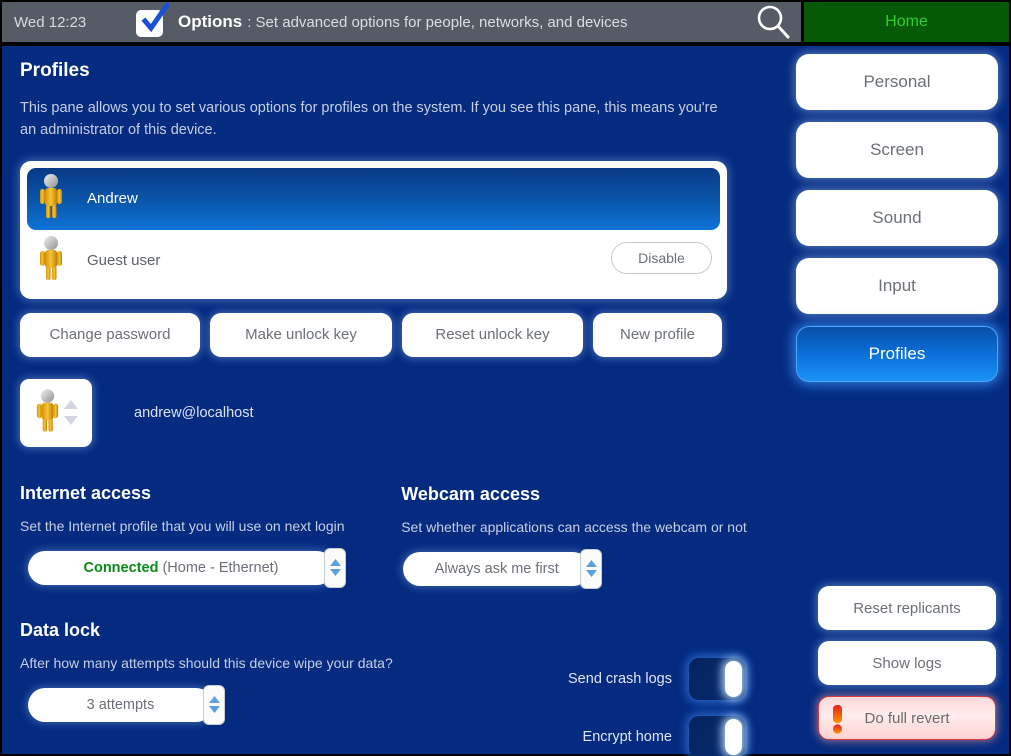  Describe the element at coordinates (120, 704) in the screenshot. I see `data-lock-value: 3 attempts` at that location.